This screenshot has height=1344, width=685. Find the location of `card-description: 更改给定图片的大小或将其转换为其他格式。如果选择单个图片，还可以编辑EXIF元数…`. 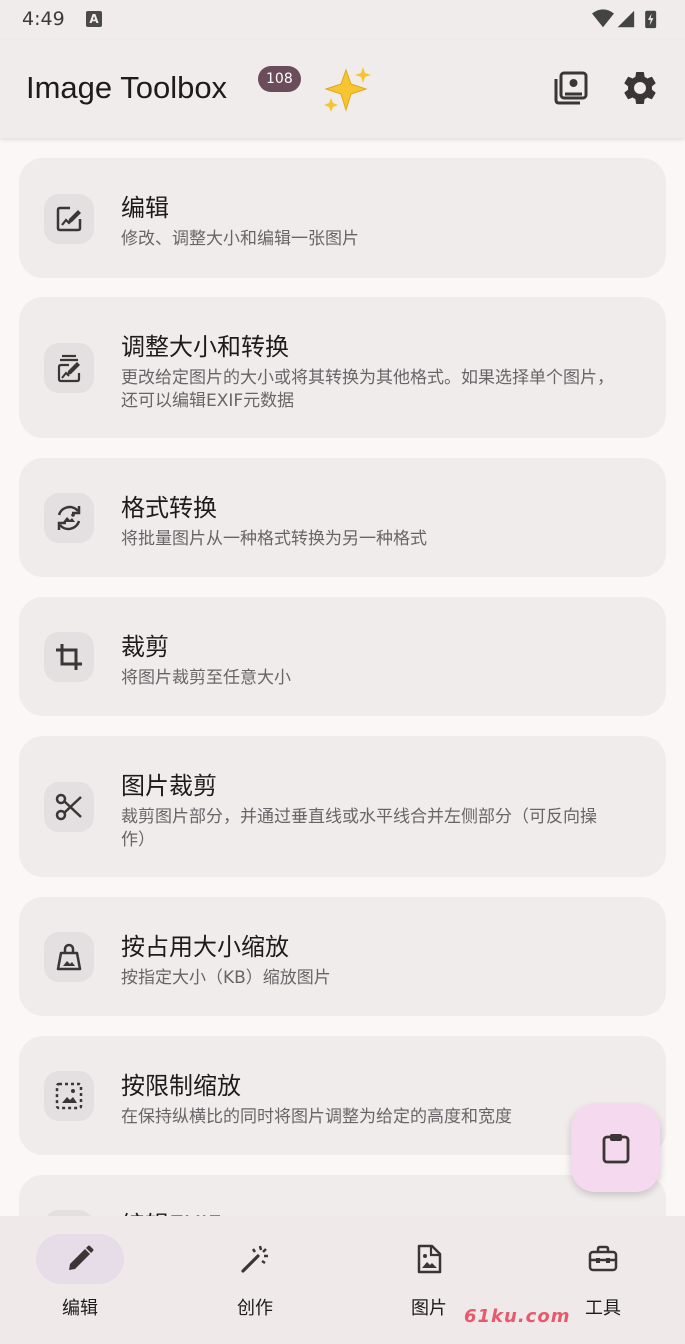

card-description: 更改给定图片的大小或将其转换为其他格式。如果选择单个图片，还可以编辑EXIF元数… is located at coordinates (367, 389).